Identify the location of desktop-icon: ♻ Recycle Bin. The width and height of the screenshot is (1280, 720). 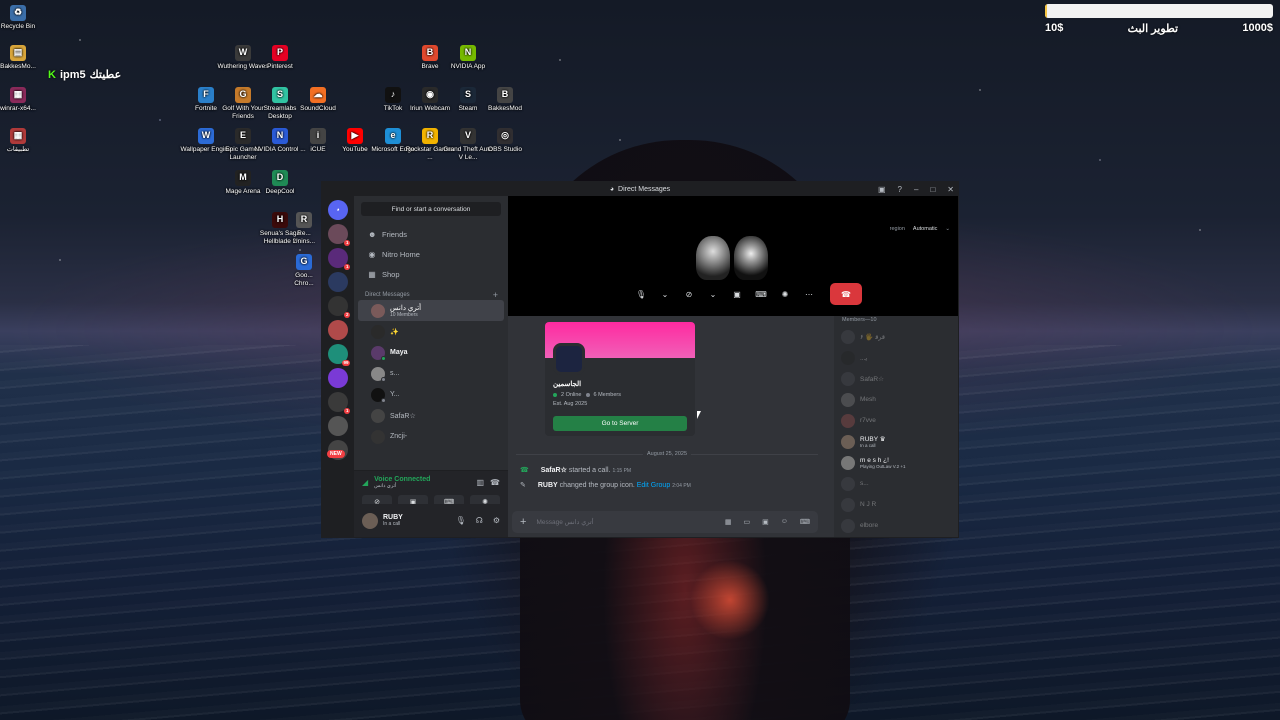
(22, 18).